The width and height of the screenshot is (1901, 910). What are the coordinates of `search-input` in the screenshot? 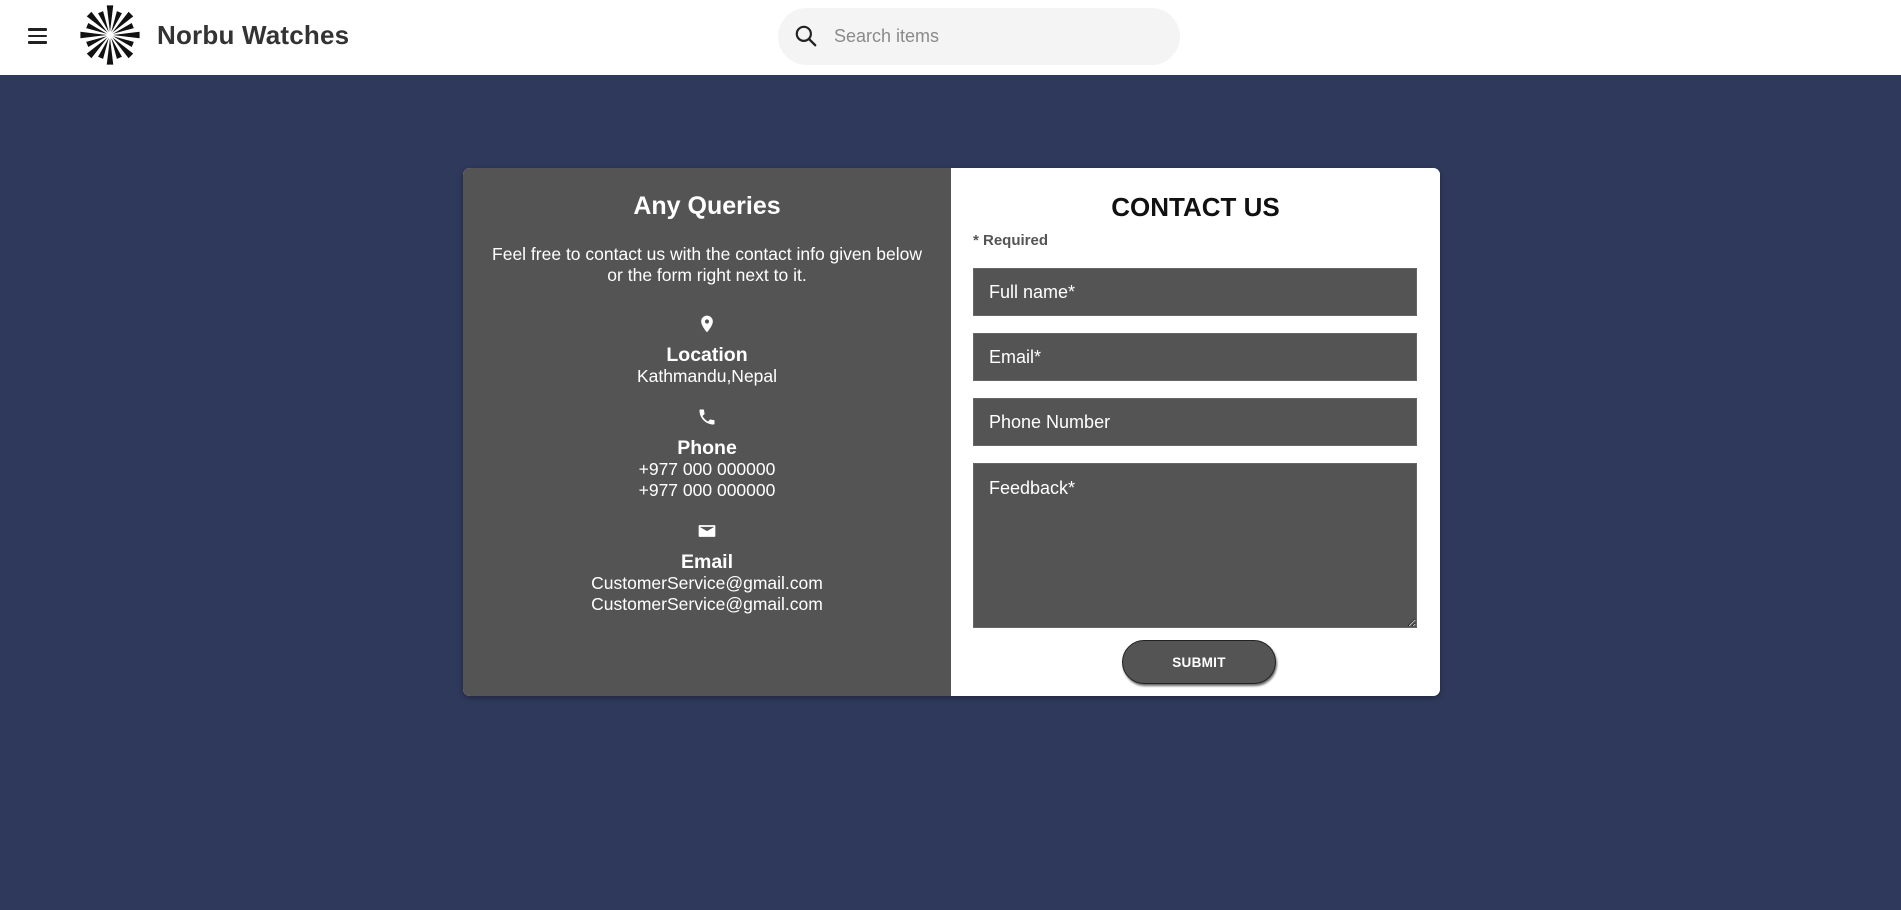 It's located at (999, 36).